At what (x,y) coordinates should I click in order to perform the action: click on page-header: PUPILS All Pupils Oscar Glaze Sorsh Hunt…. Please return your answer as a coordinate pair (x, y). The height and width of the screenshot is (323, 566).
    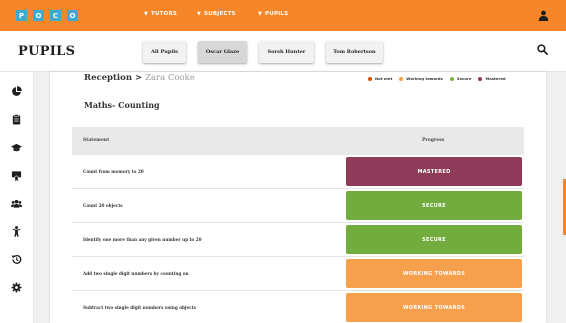
    Looking at the image, I should click on (283, 51).